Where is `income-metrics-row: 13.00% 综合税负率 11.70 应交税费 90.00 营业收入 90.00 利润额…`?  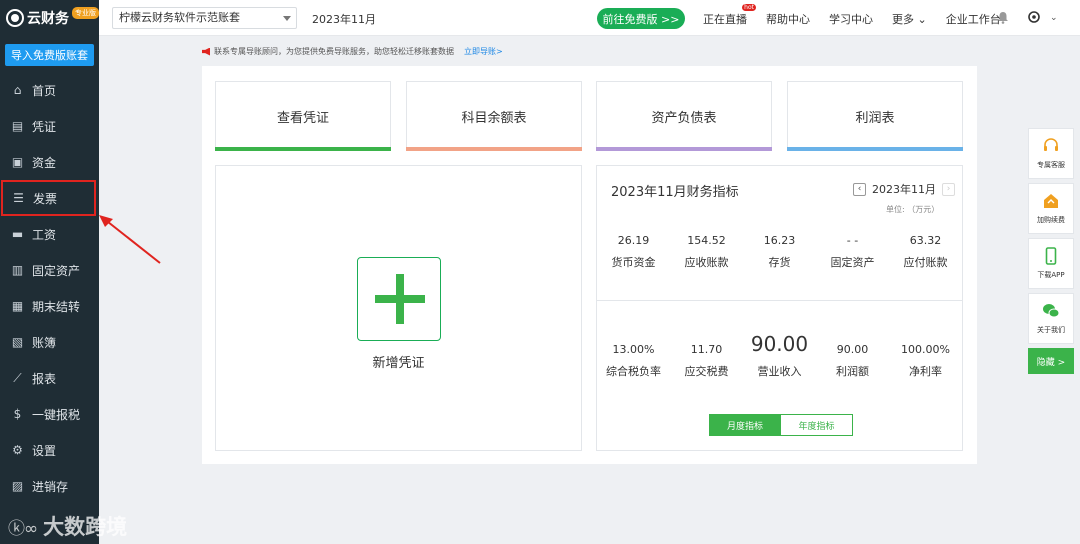 income-metrics-row: 13.00% 综合税负率 11.70 应交税费 90.00 营业收入 90.00 利润额… is located at coordinates (779, 355).